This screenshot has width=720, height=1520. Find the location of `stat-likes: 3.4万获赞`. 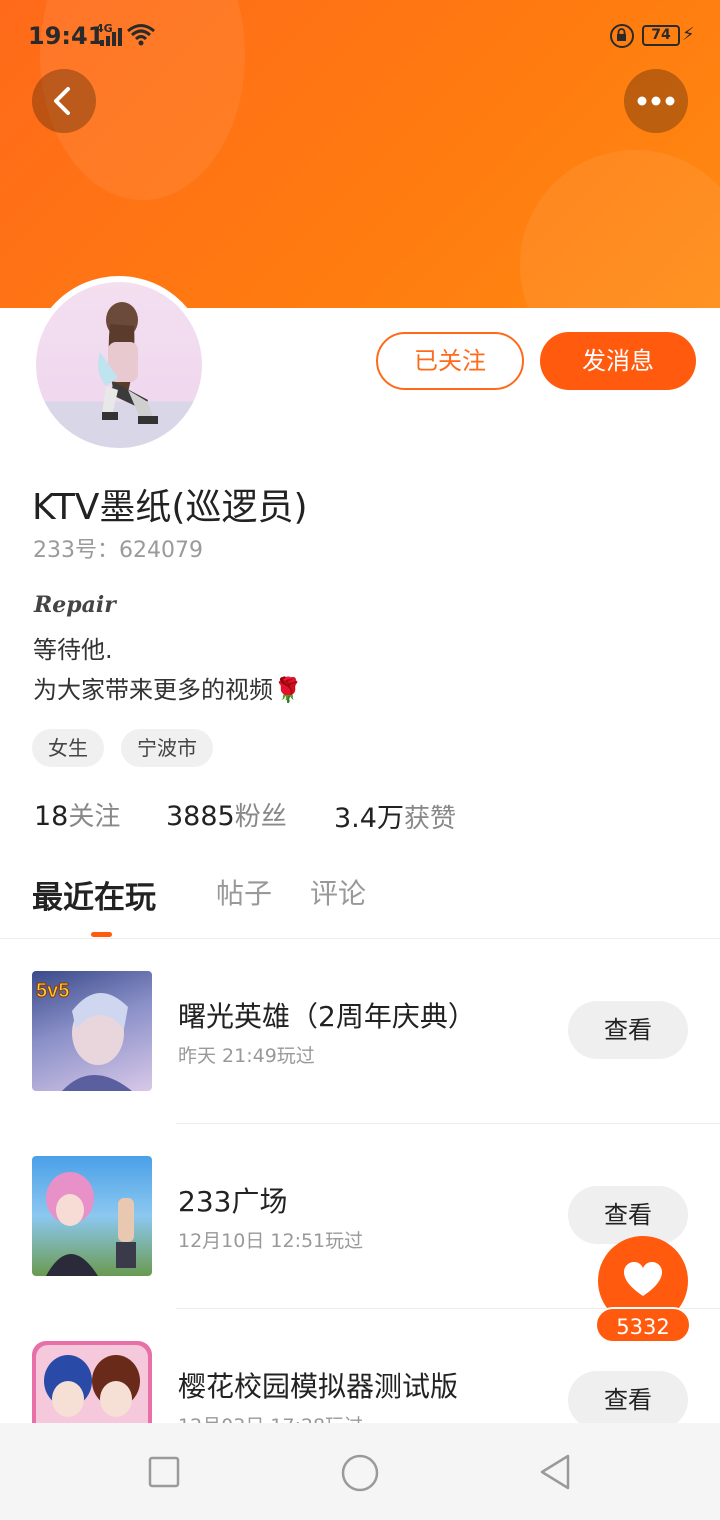

stat-likes: 3.4万获赞 is located at coordinates (395, 815).